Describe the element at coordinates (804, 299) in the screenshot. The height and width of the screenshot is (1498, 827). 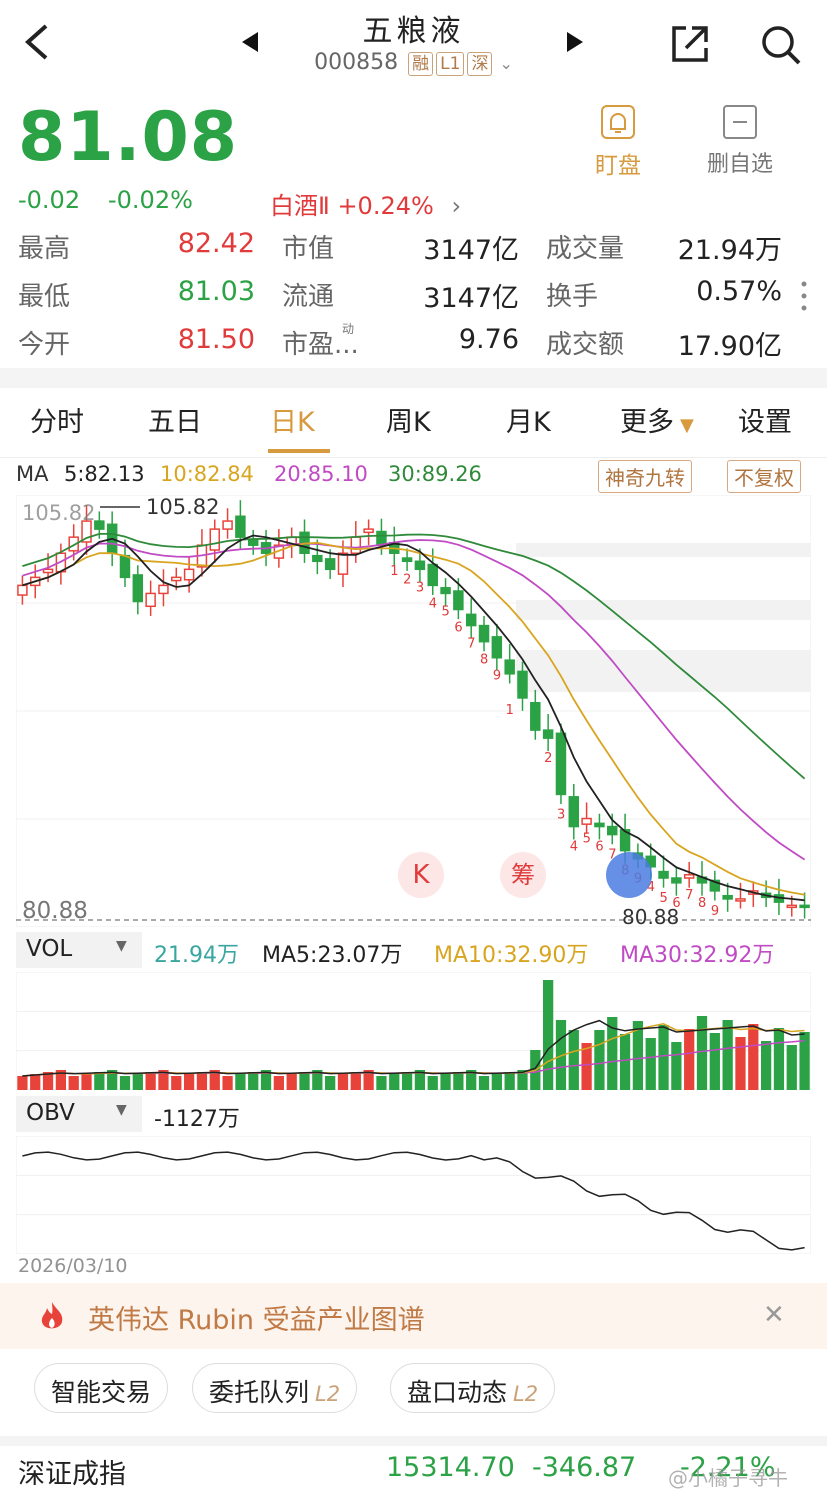
I see `more-vertical-icon` at that location.